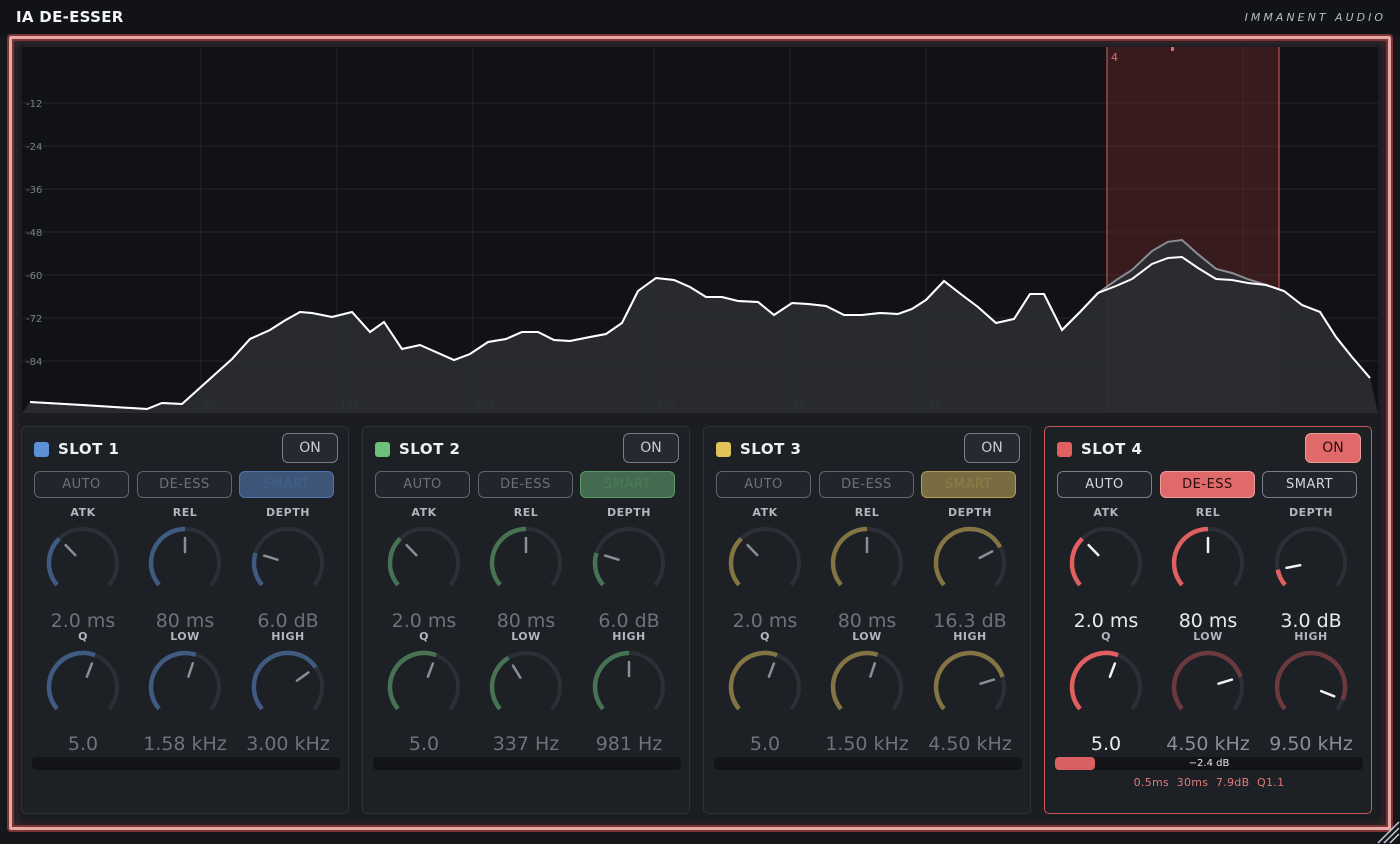  I want to click on knob-value-depth: 16.3 dB, so click(970, 621).